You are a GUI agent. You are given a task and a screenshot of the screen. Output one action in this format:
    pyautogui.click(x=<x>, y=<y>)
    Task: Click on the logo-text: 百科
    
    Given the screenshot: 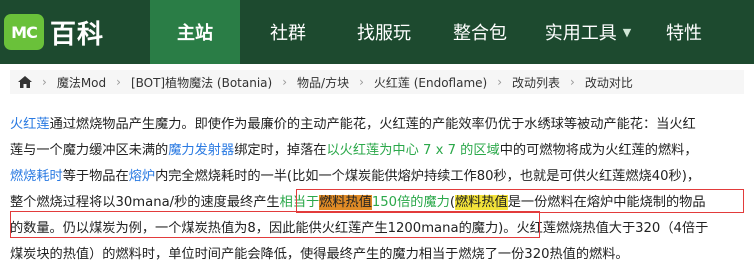 What is the action you would take?
    pyautogui.click(x=77, y=34)
    